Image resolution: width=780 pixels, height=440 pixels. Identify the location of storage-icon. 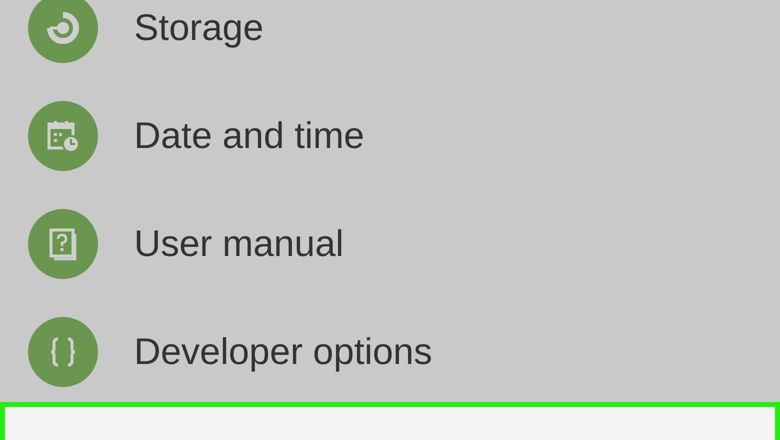
(63, 28).